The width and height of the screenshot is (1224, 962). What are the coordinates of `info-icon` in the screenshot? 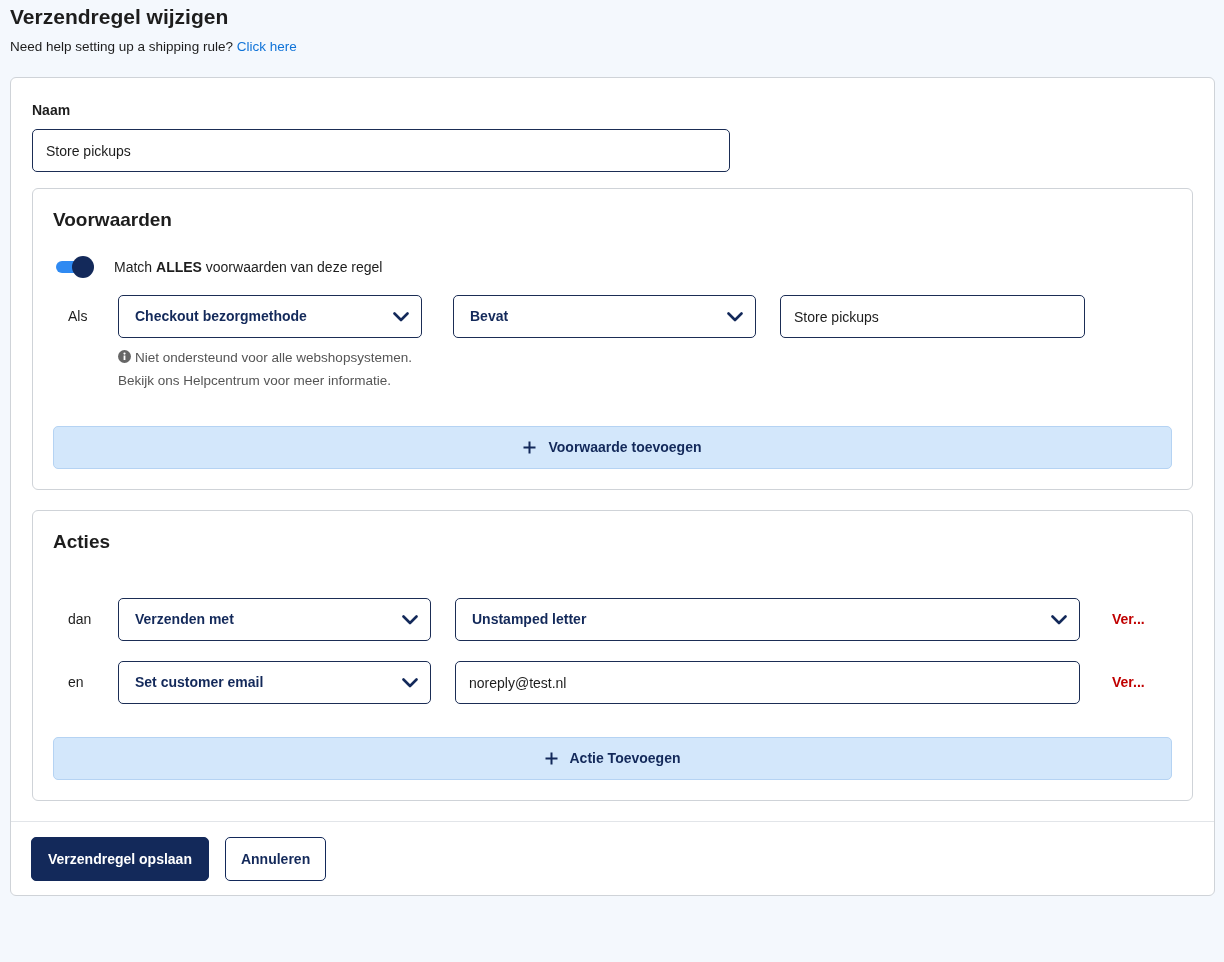 It's located at (124, 357).